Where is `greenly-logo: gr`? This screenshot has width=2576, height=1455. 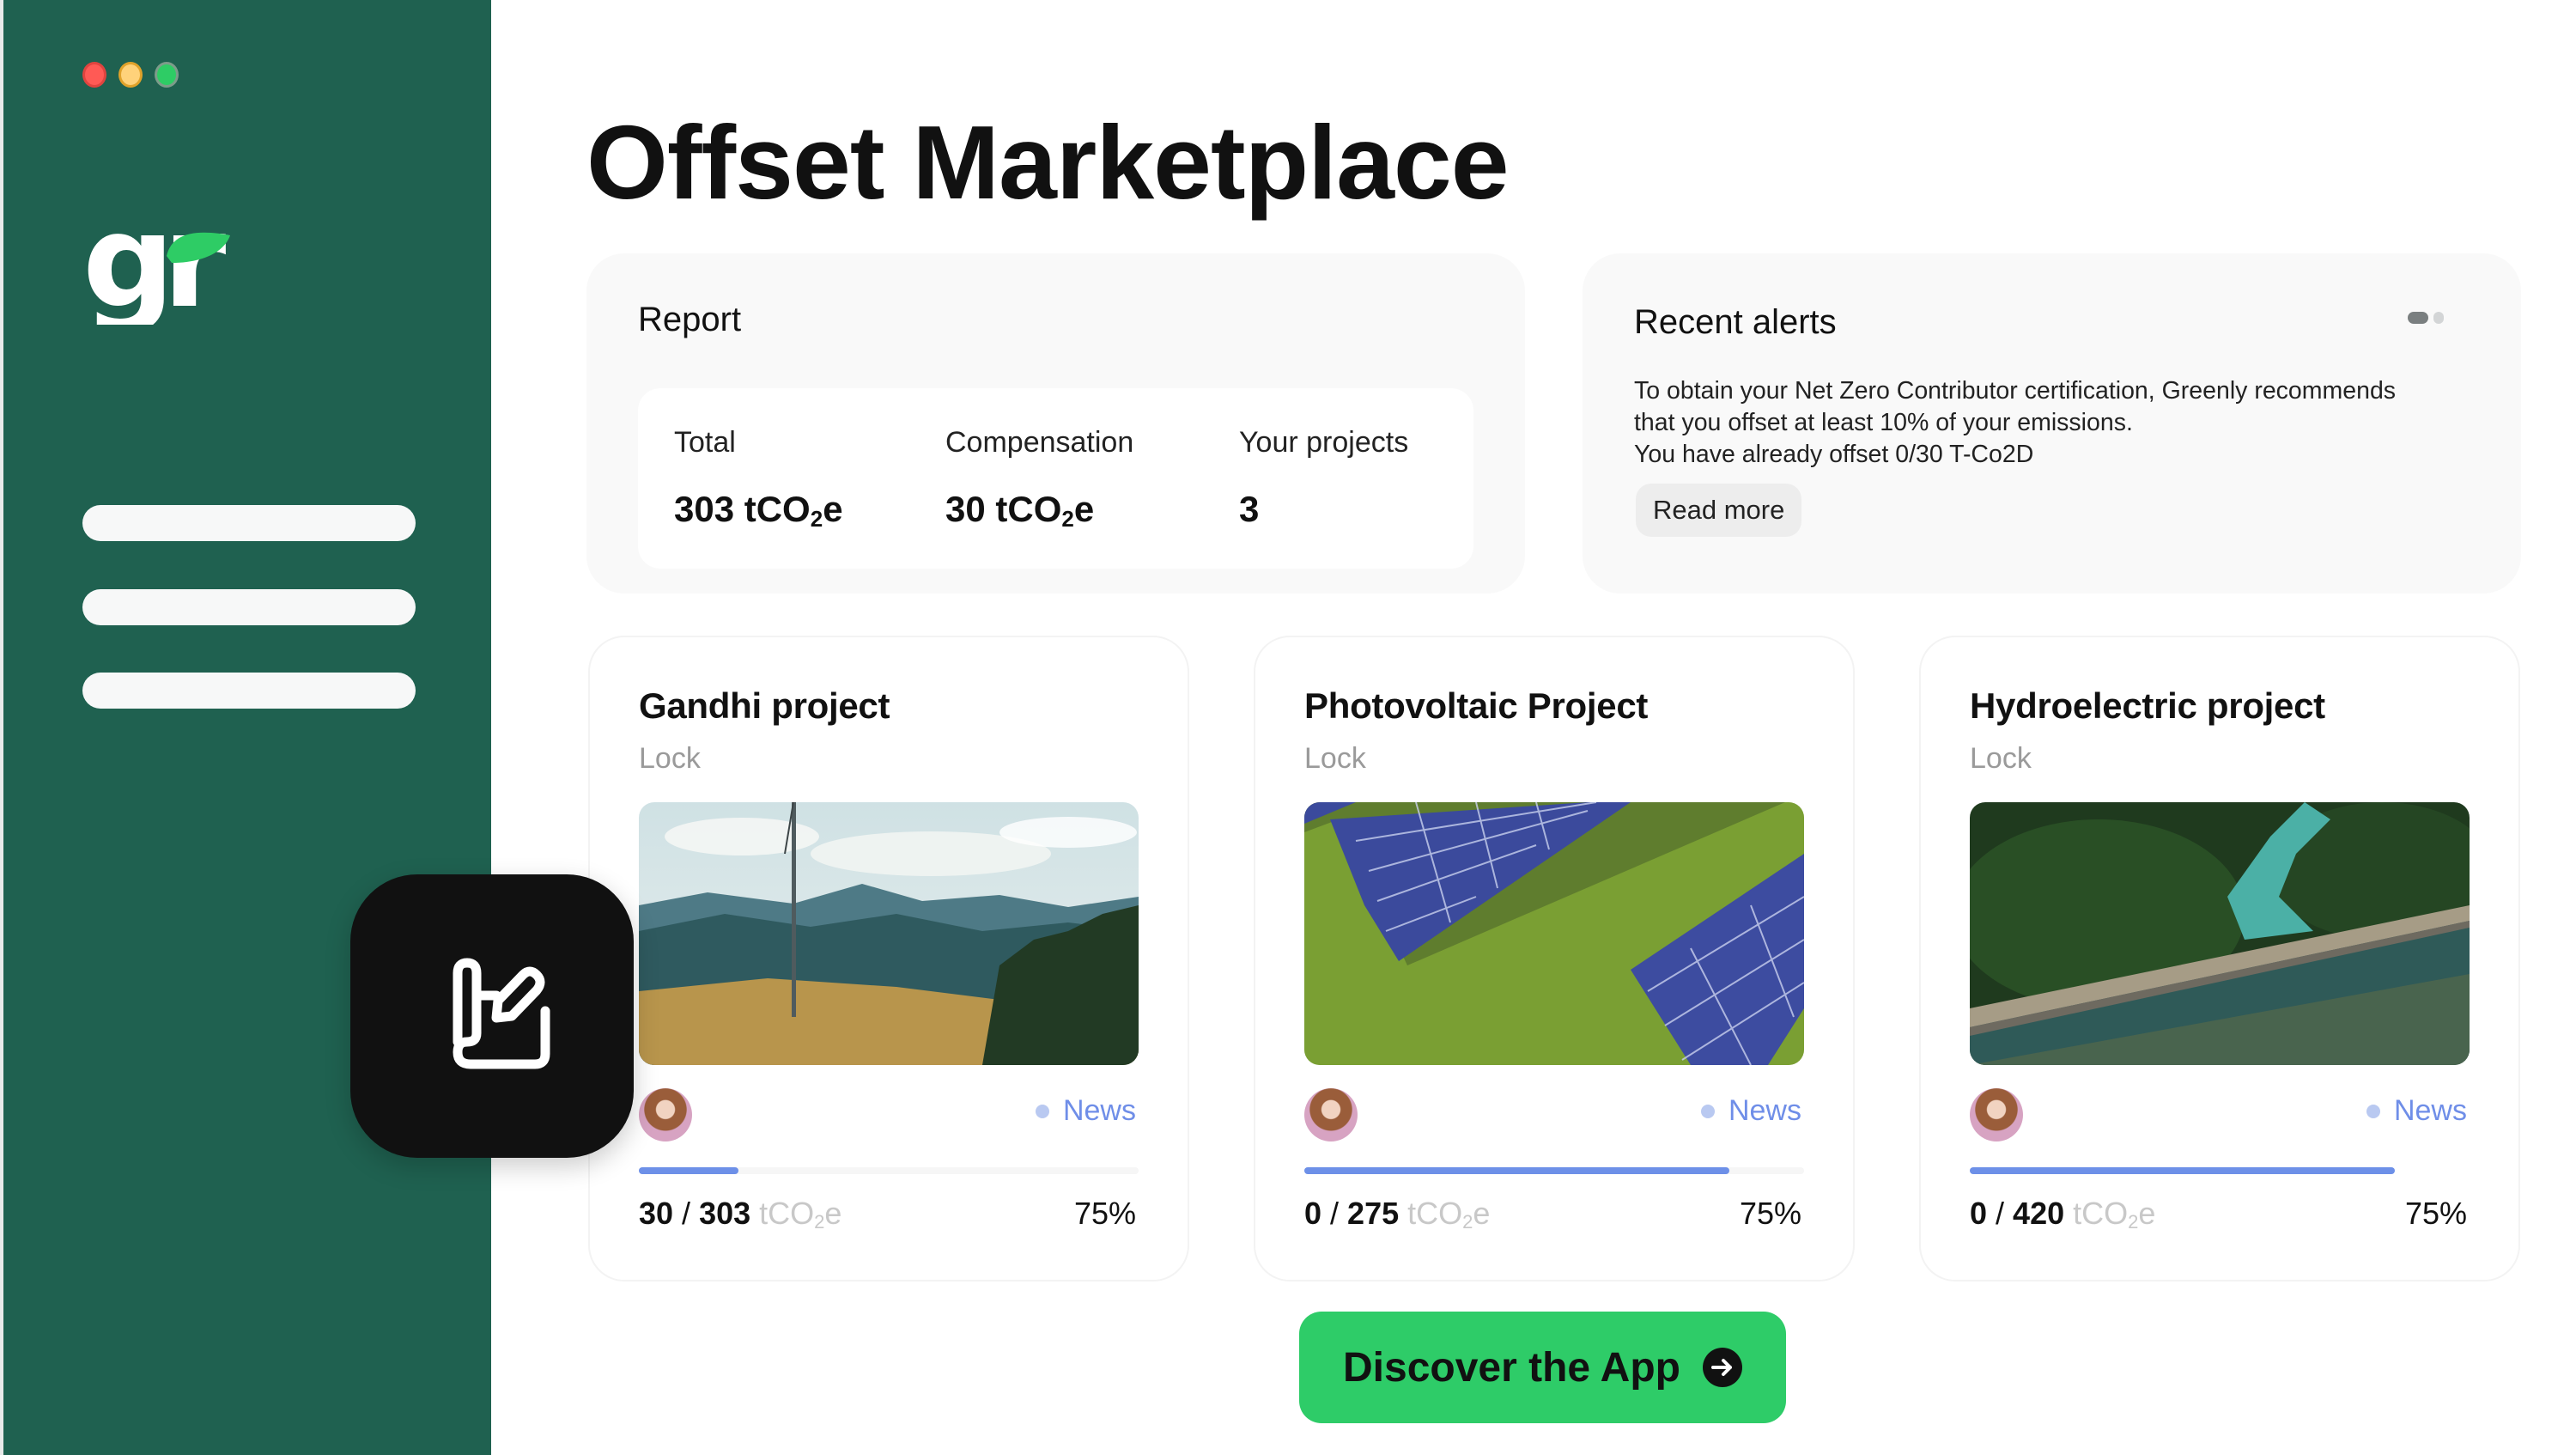
greenly-logo: gr is located at coordinates (160, 262).